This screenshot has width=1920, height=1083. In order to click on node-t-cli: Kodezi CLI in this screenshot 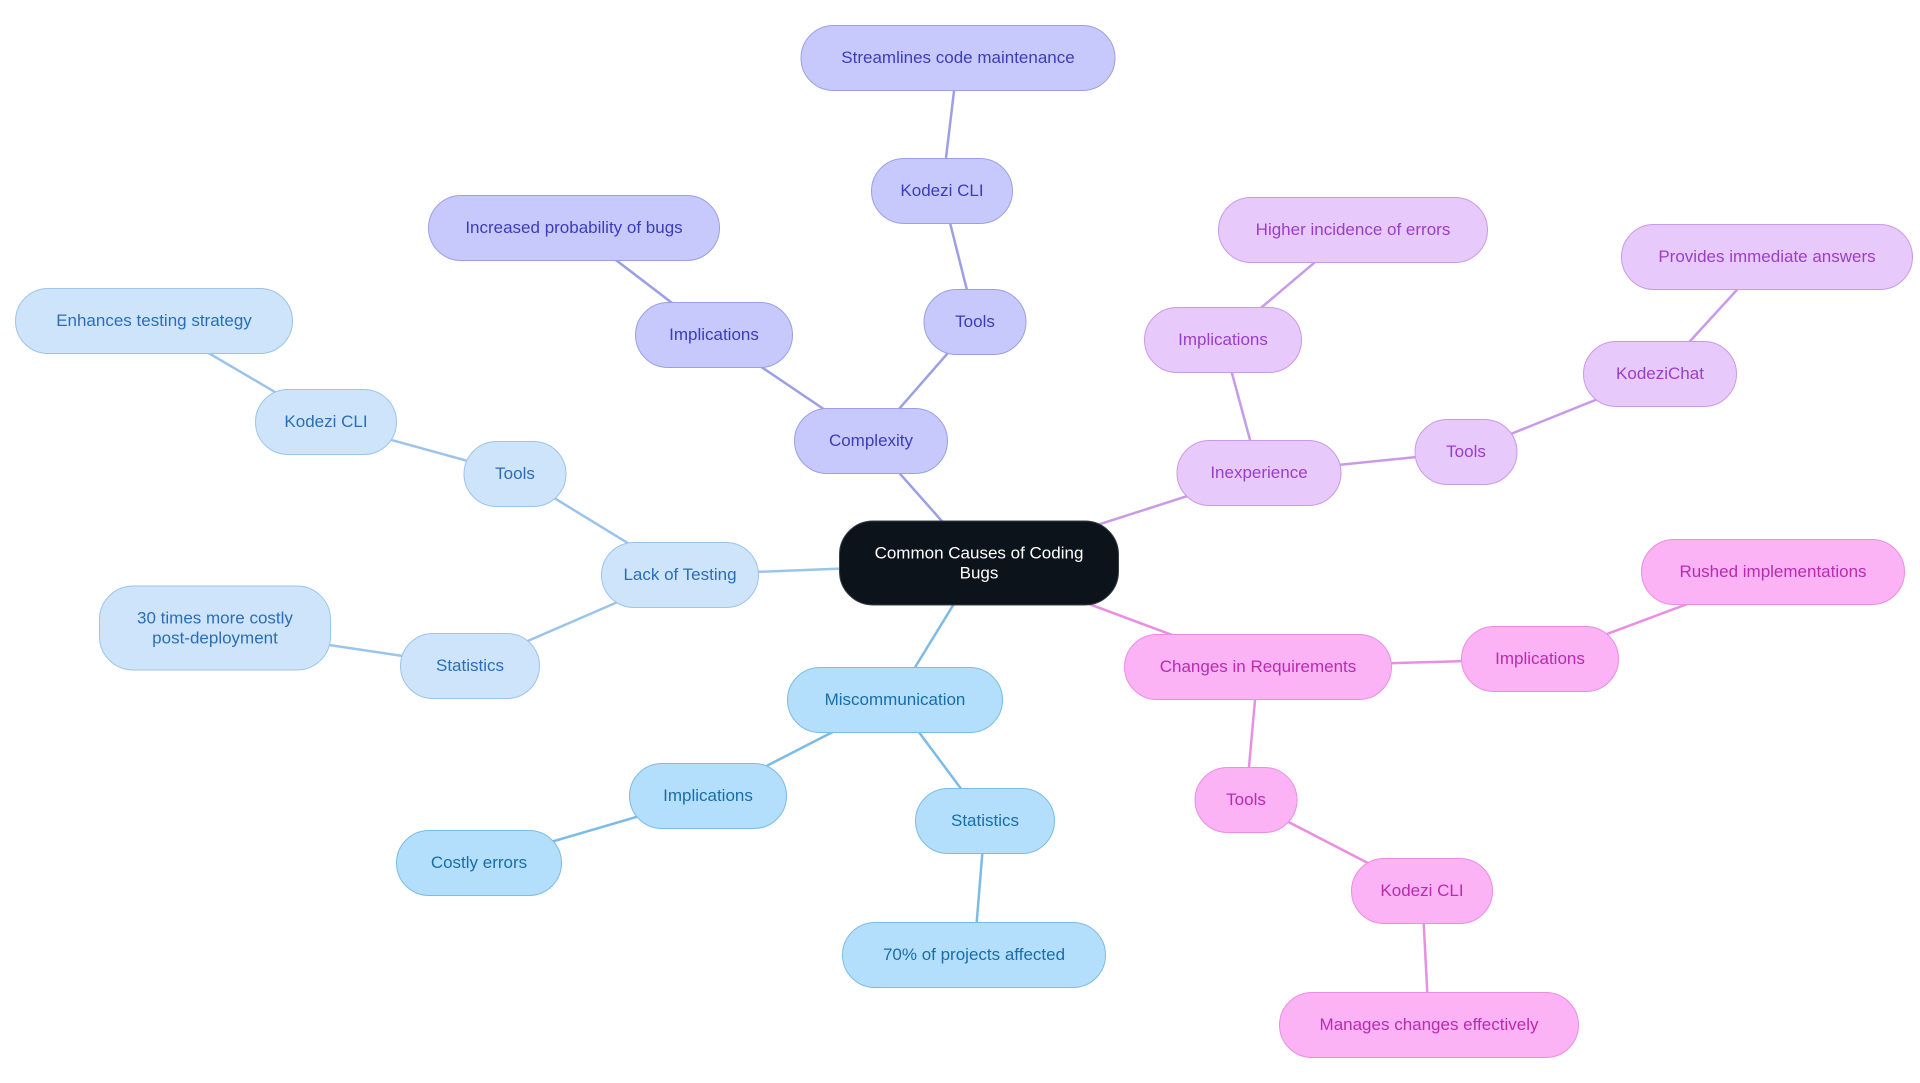, I will do `click(326, 422)`.